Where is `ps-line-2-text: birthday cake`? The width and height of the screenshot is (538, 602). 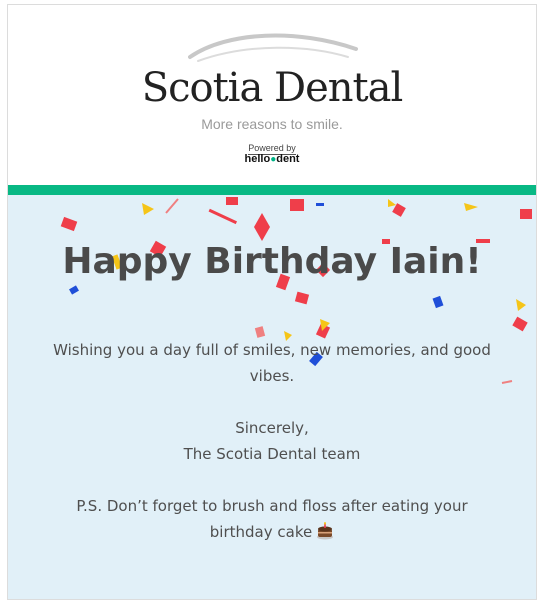
ps-line-2-text: birthday cake is located at coordinates (261, 532).